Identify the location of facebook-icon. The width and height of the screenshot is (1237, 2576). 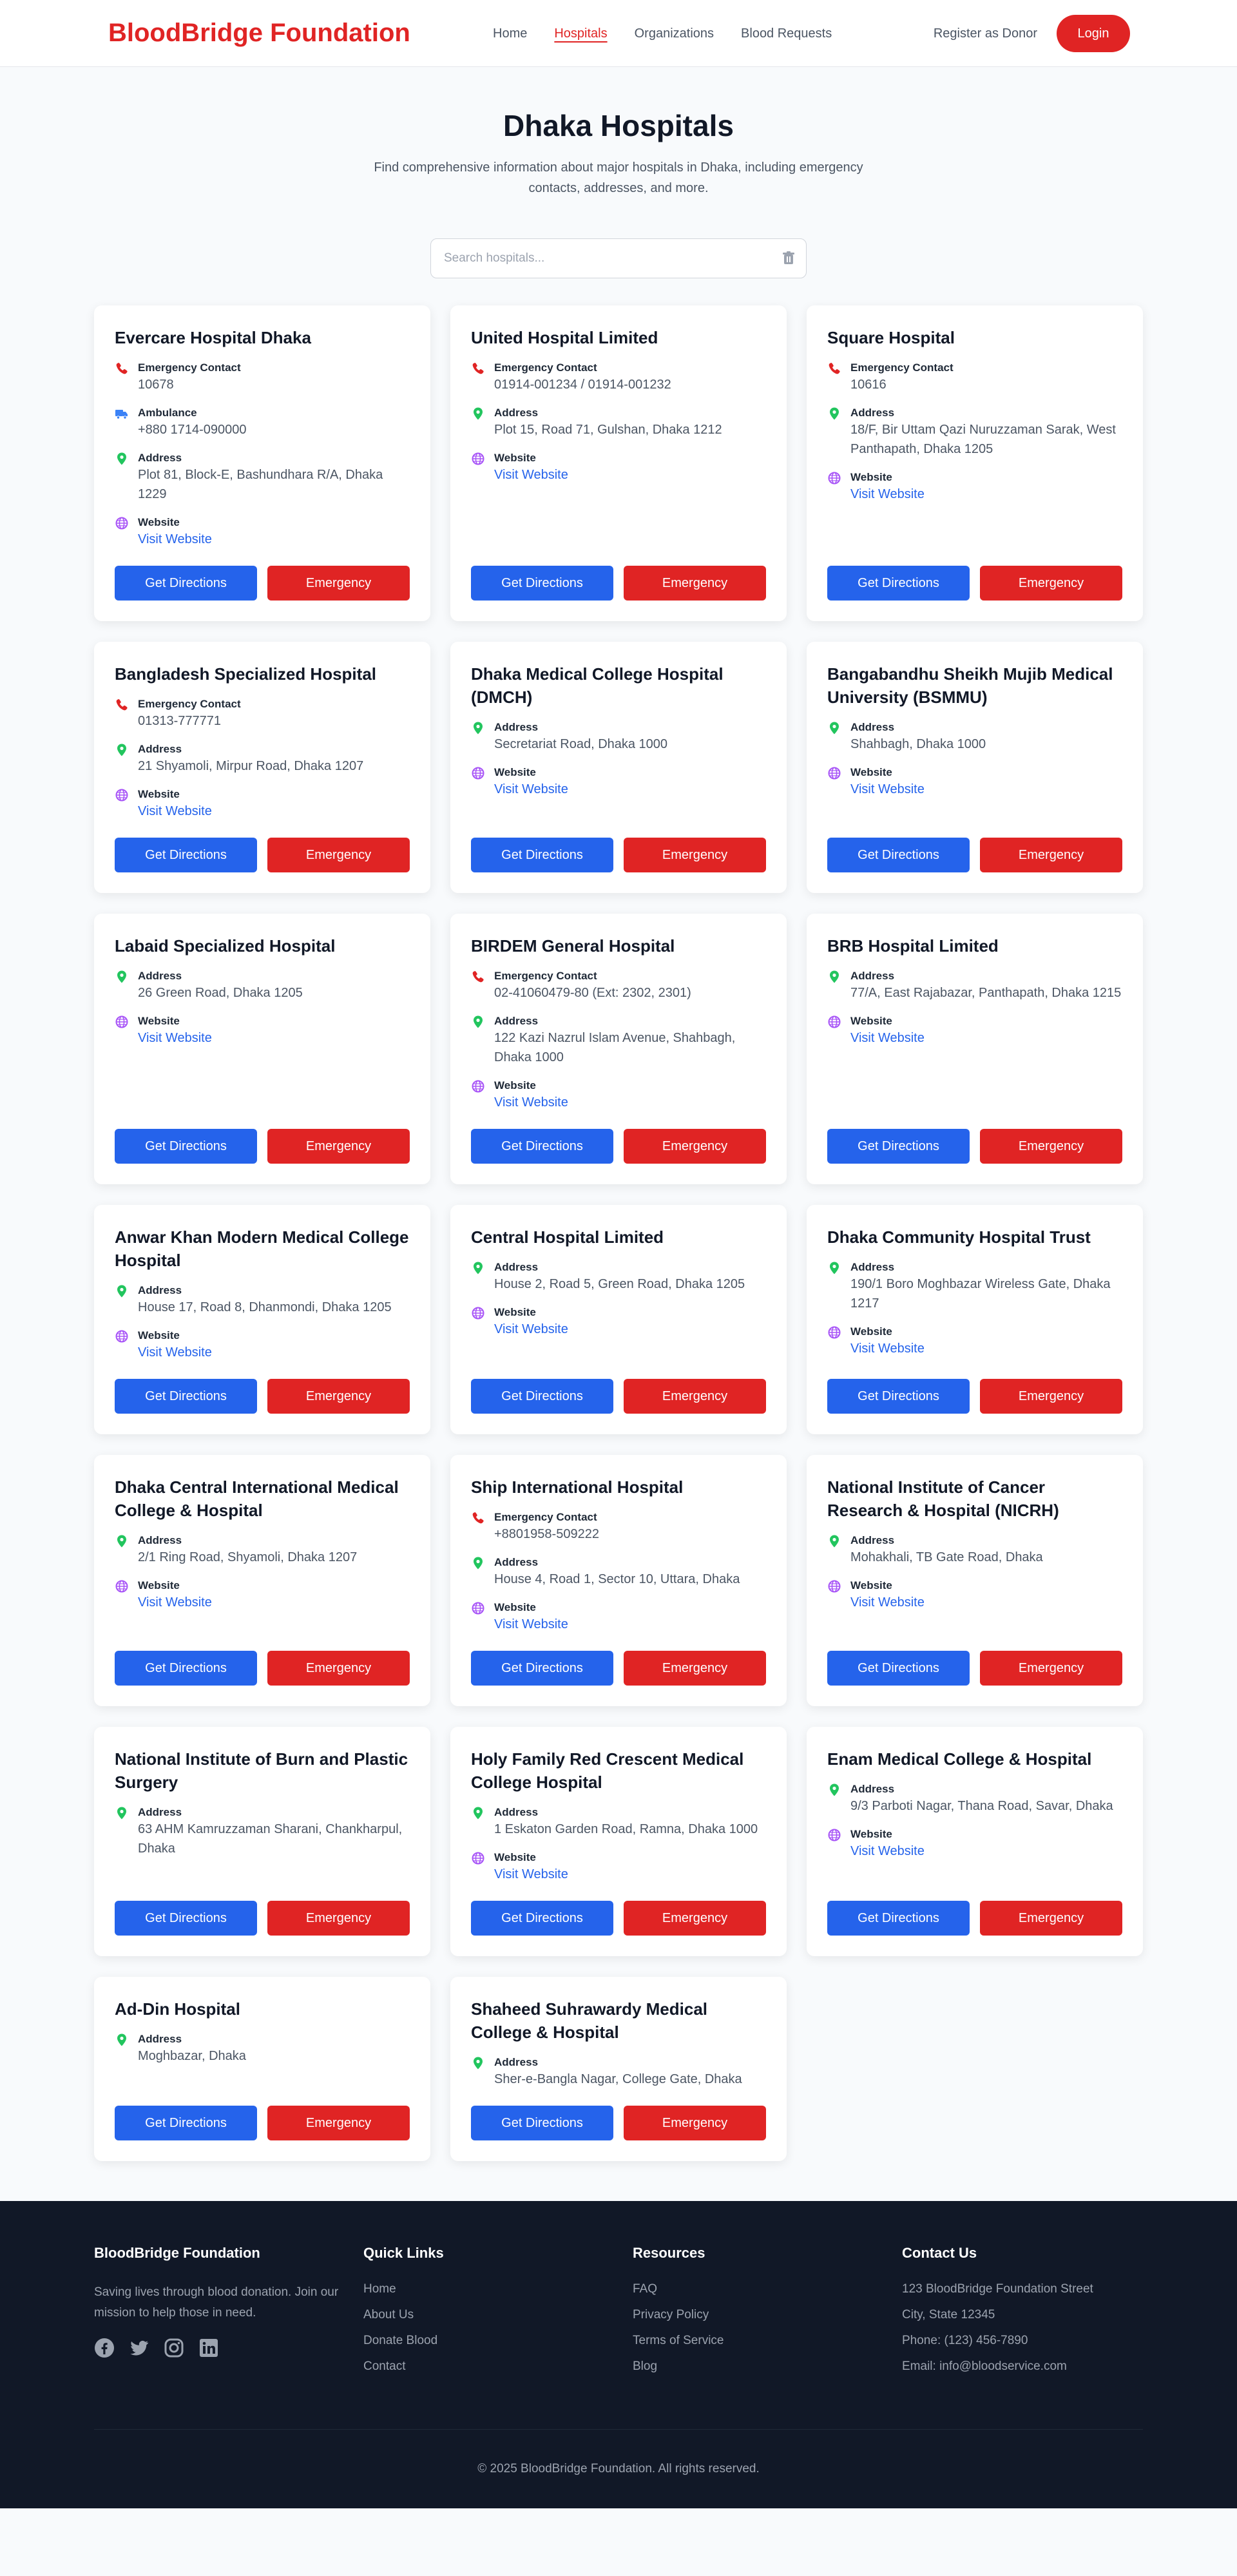
(104, 2348).